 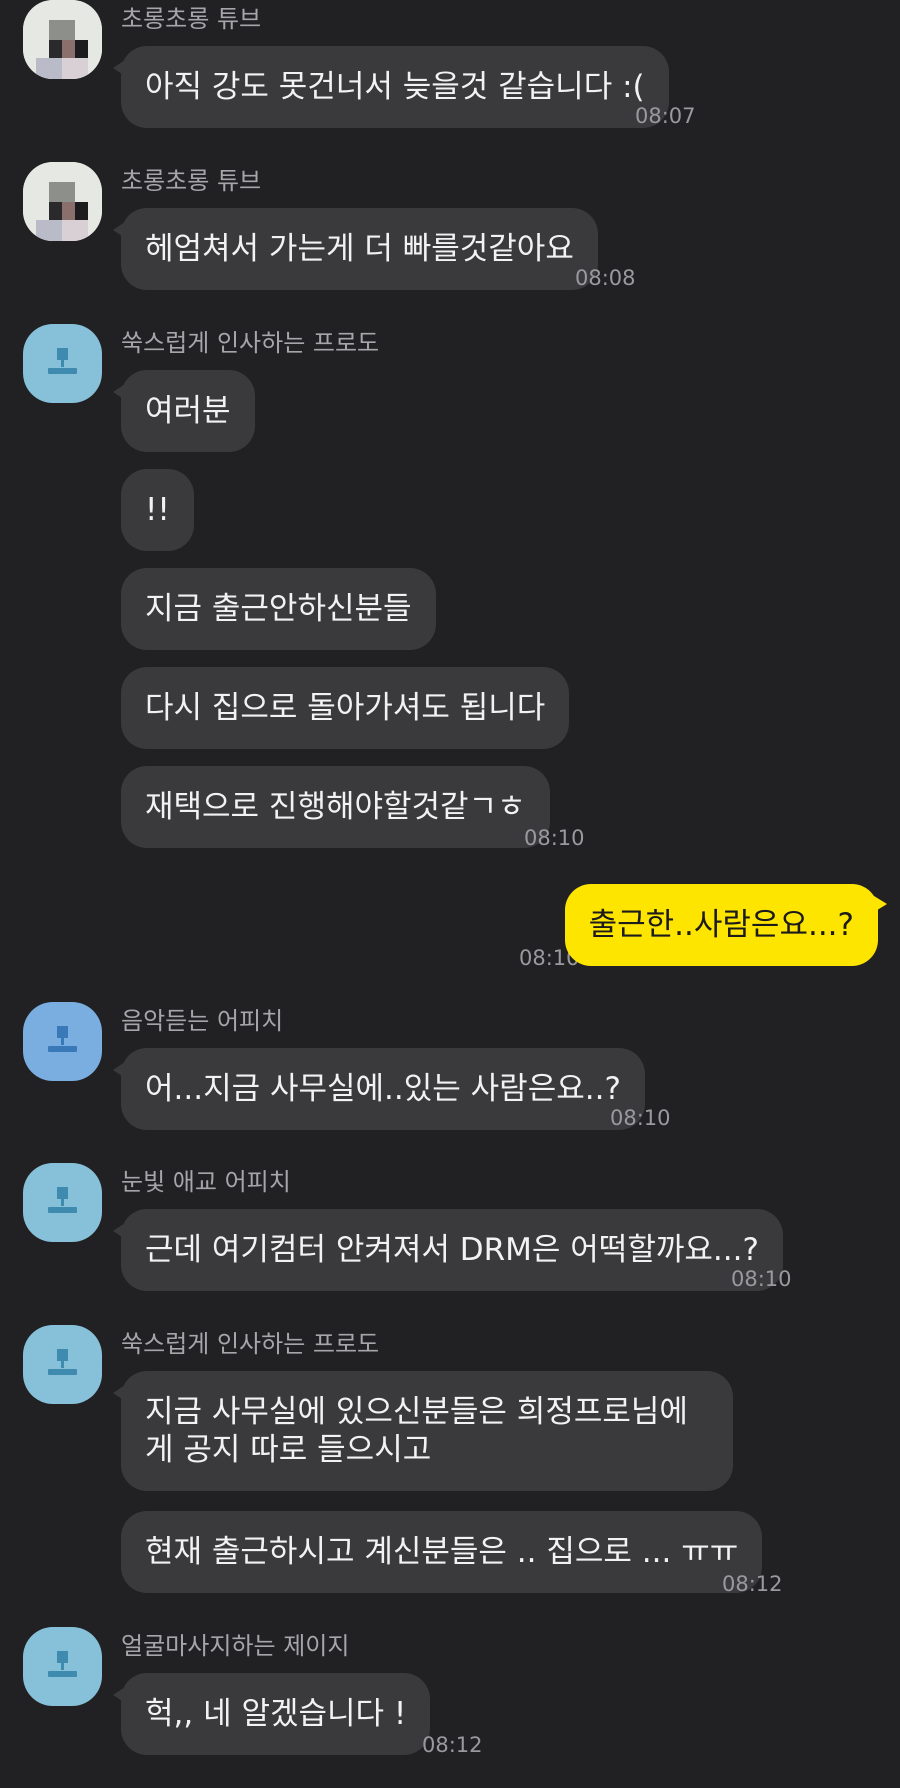 I want to click on my-message-bubble: 출근한..사람은요...?, so click(x=726, y=925).